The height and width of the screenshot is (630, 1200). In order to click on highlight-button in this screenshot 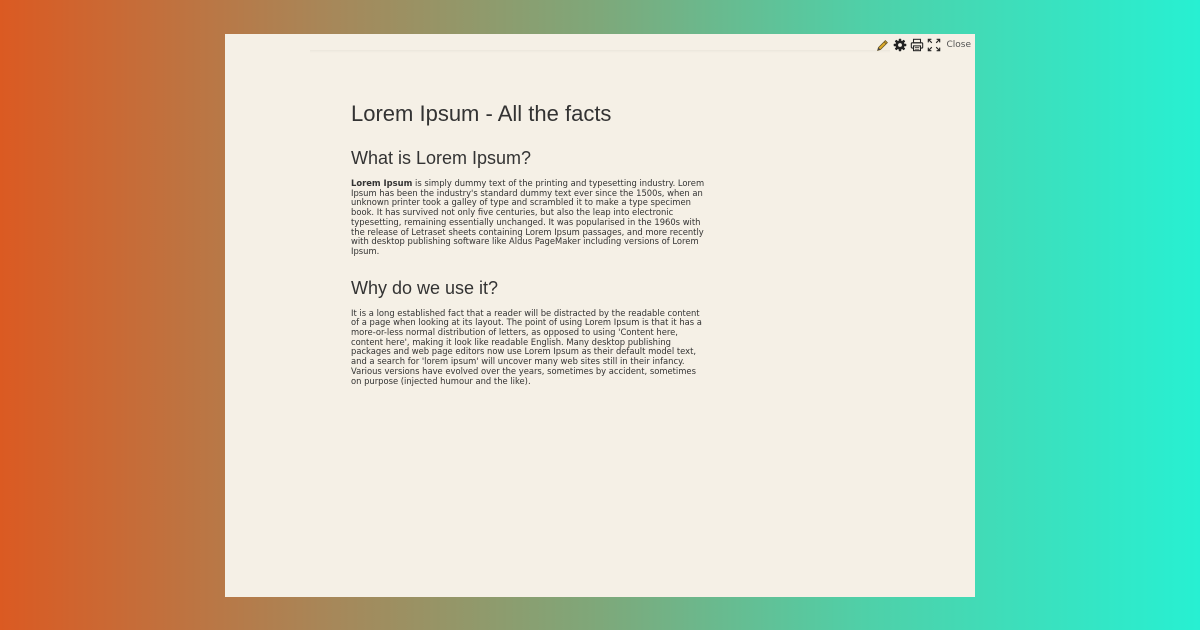, I will do `click(882, 45)`.